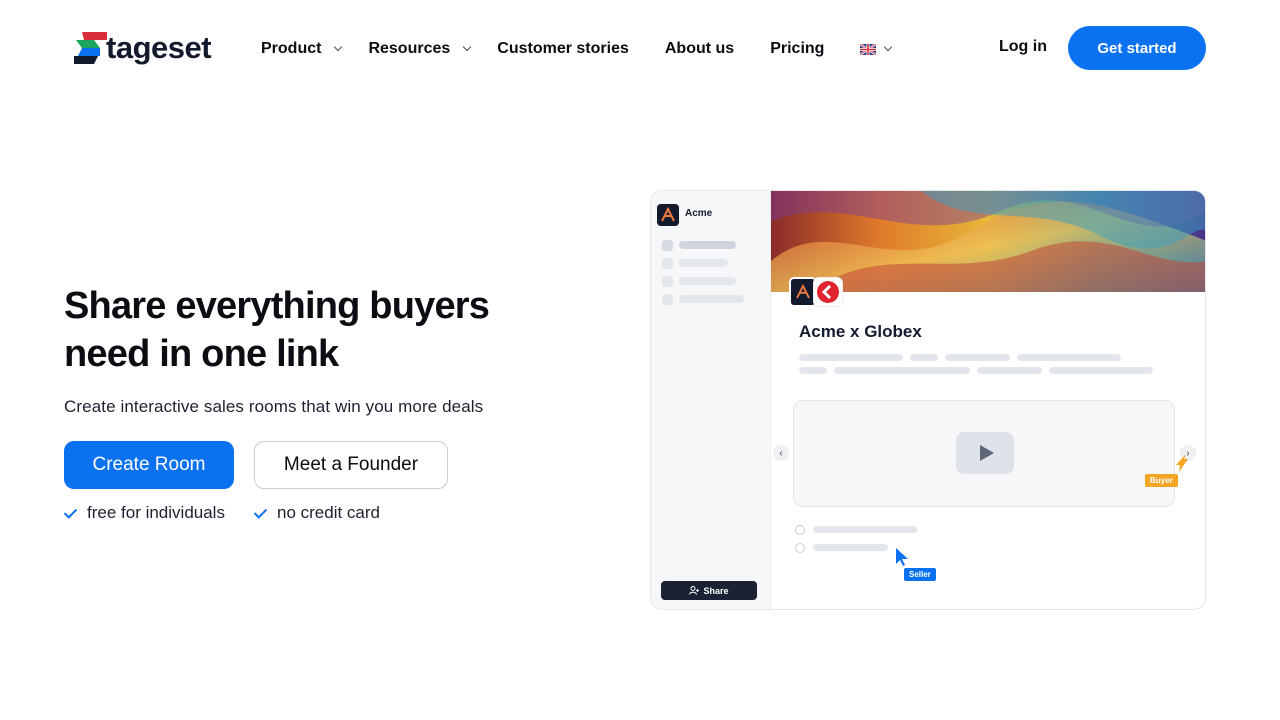  Describe the element at coordinates (711, 400) in the screenshot. I see `mockup-sidebar: Acme Share` at that location.